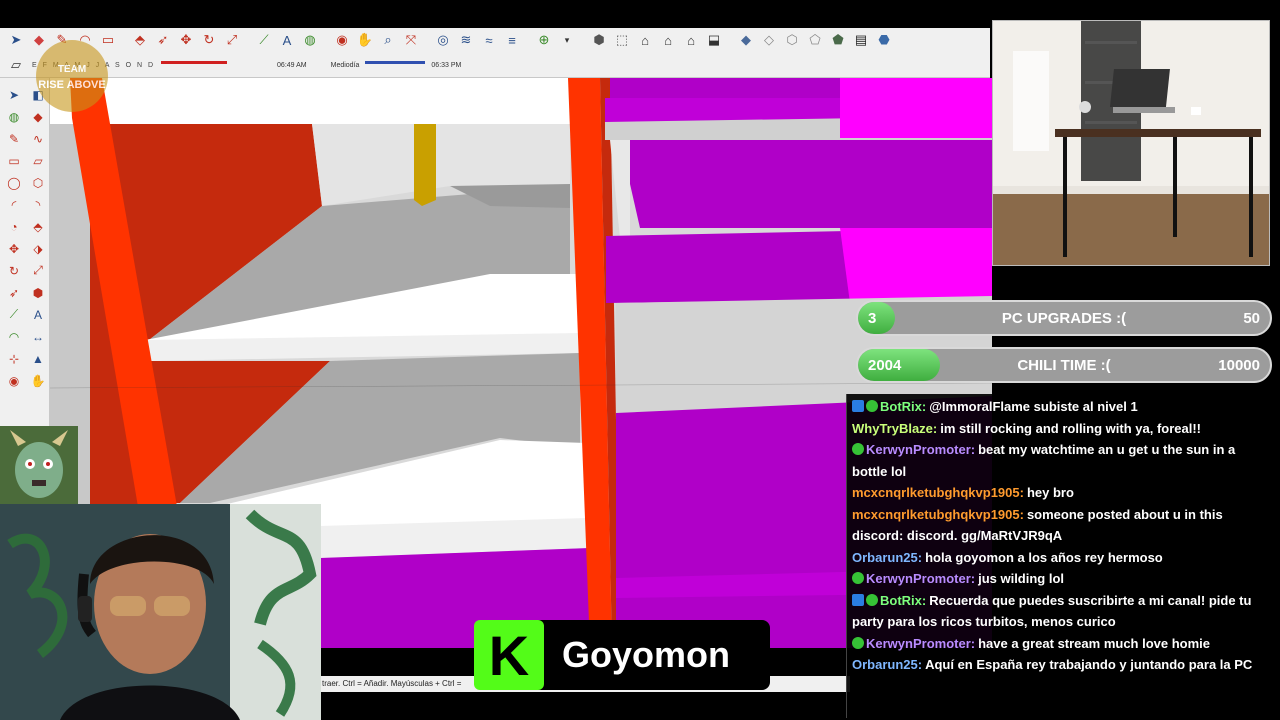 The height and width of the screenshot is (720, 1280). Describe the element at coordinates (14, 116) in the screenshot. I see `paint-icon: ◍` at that location.